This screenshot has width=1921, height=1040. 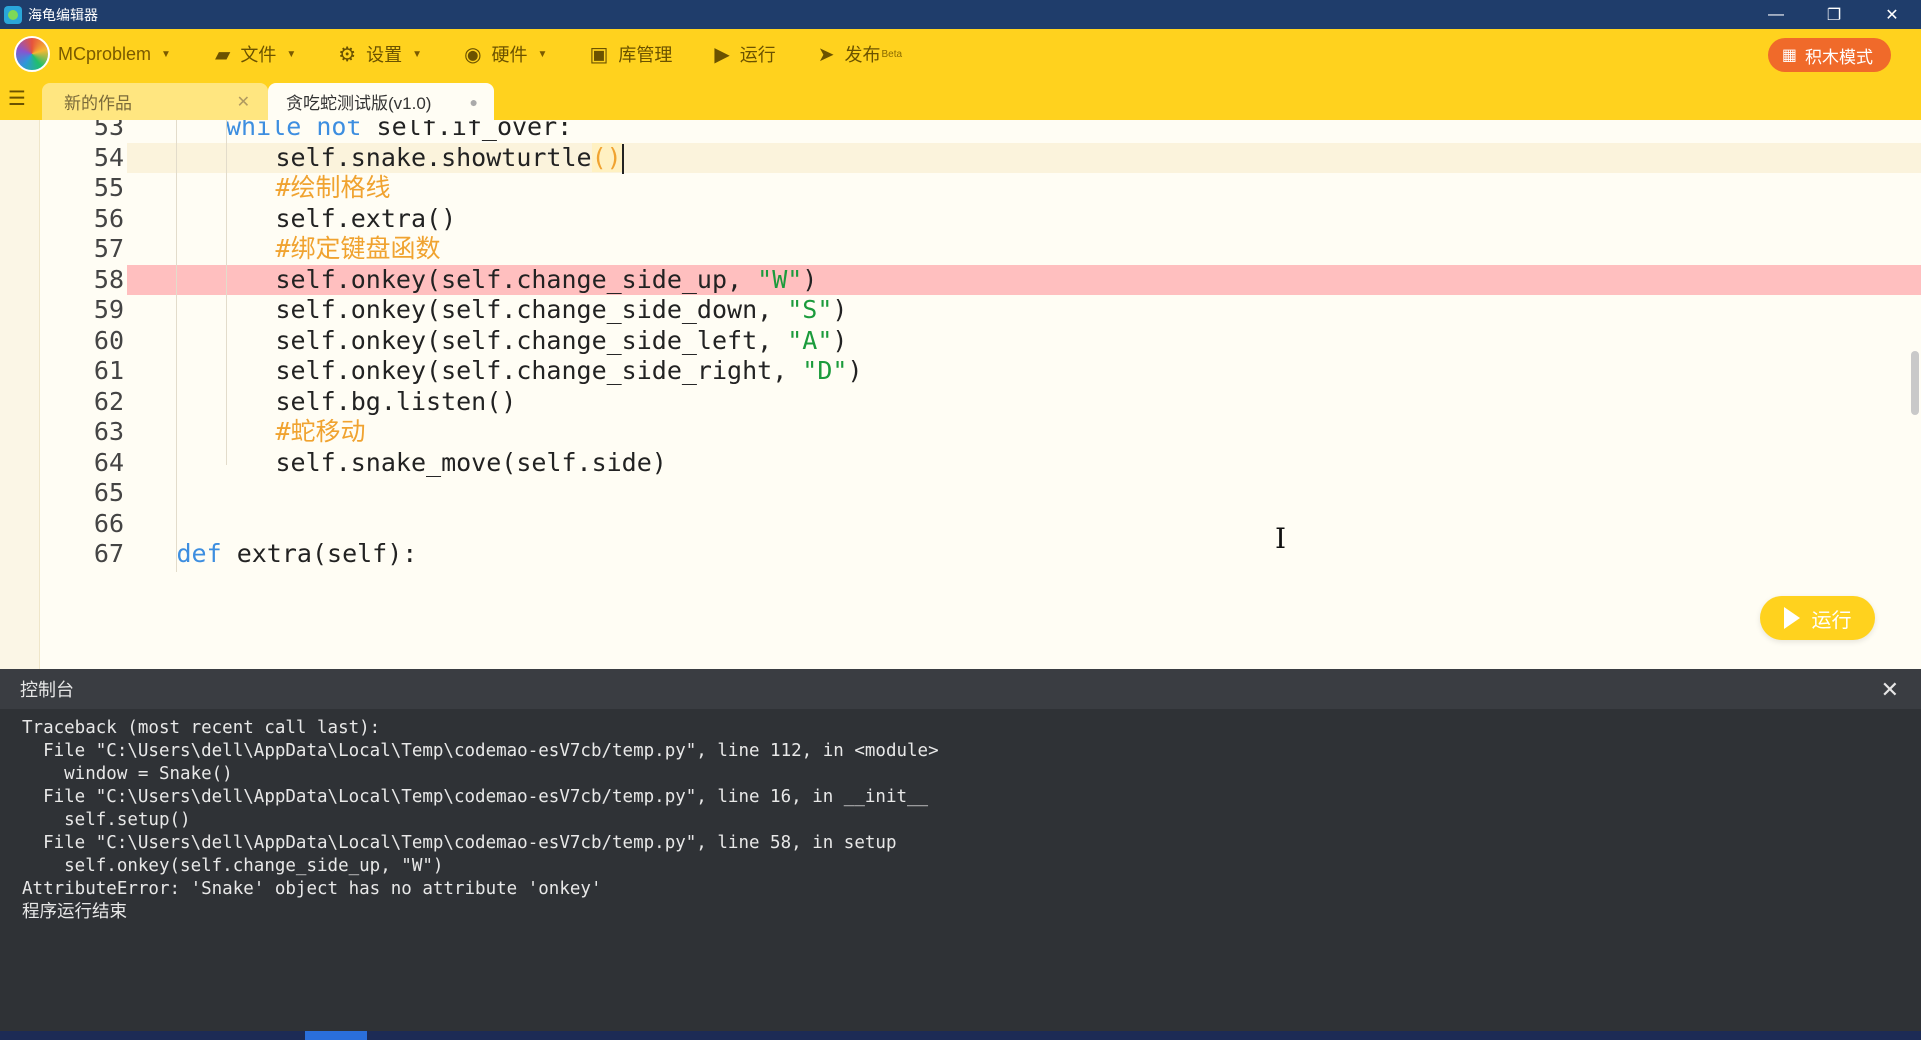 What do you see at coordinates (960, 249) in the screenshot?
I see `code-line: 57 #绑定键盘函数` at bounding box center [960, 249].